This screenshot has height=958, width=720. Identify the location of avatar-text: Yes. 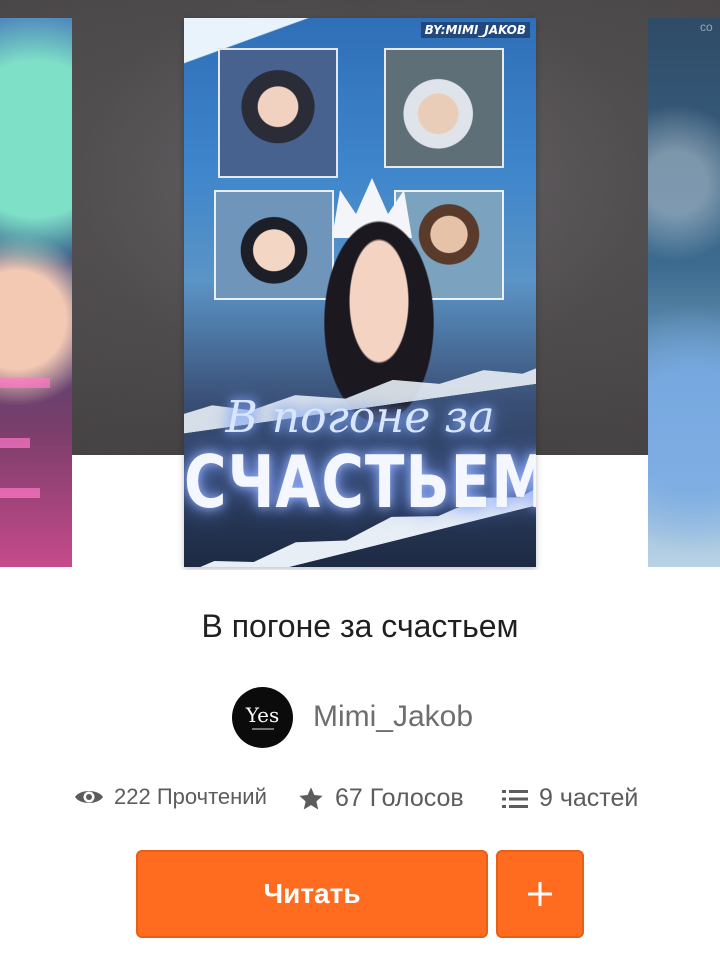
(262, 714).